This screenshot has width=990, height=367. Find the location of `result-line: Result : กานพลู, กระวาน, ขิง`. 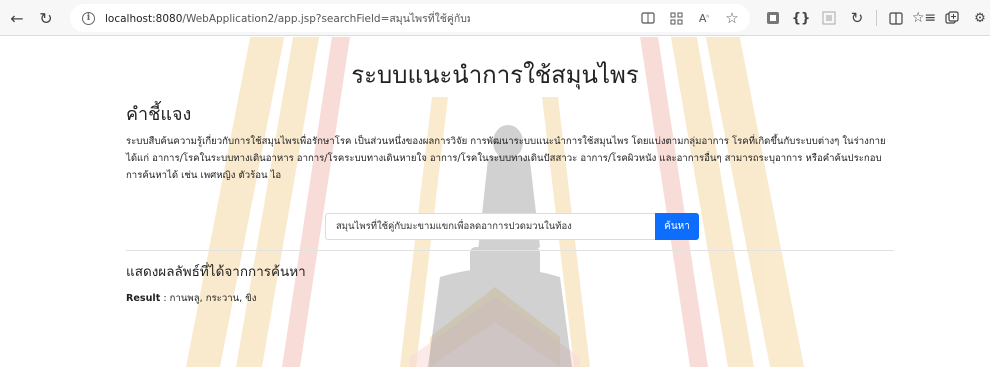

result-line: Result : กานพลู, กระวาน, ขิง is located at coordinates (191, 298).